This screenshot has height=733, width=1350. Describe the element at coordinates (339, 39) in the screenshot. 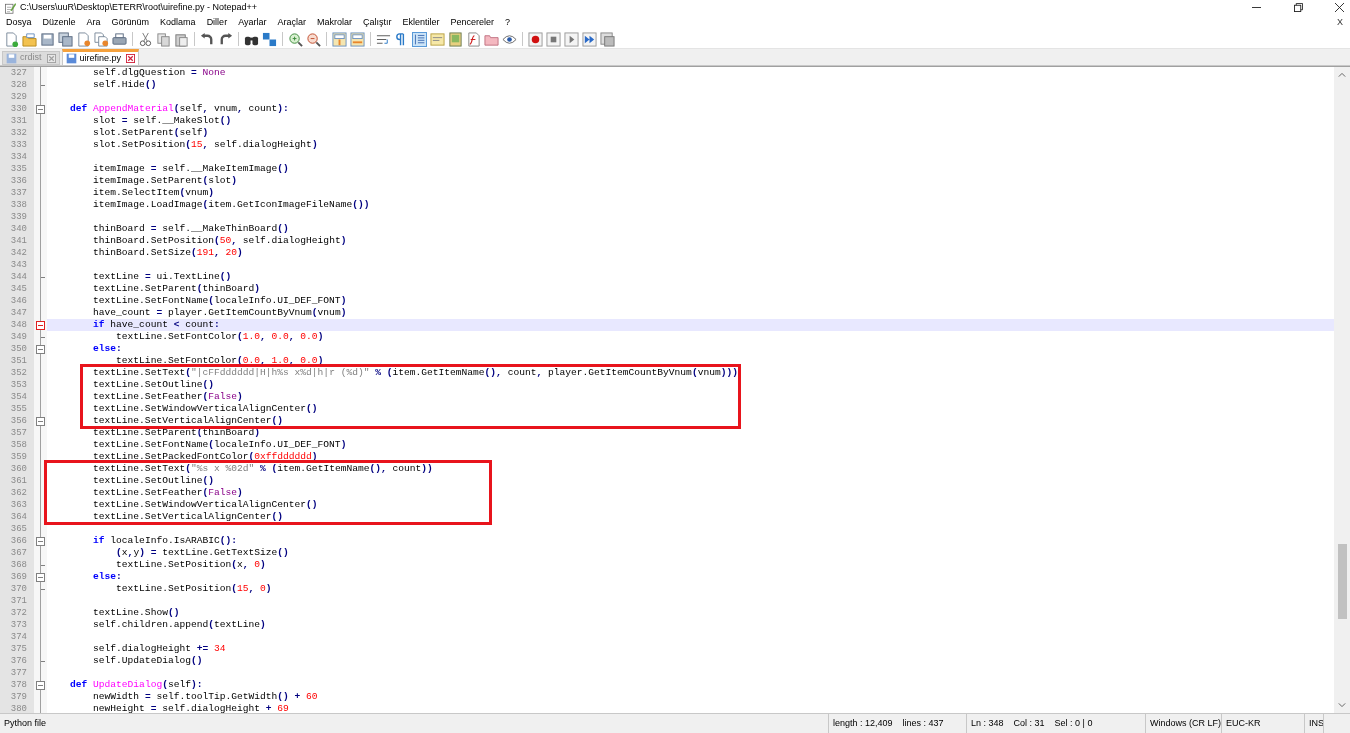

I see `vertical-sync-icon` at that location.